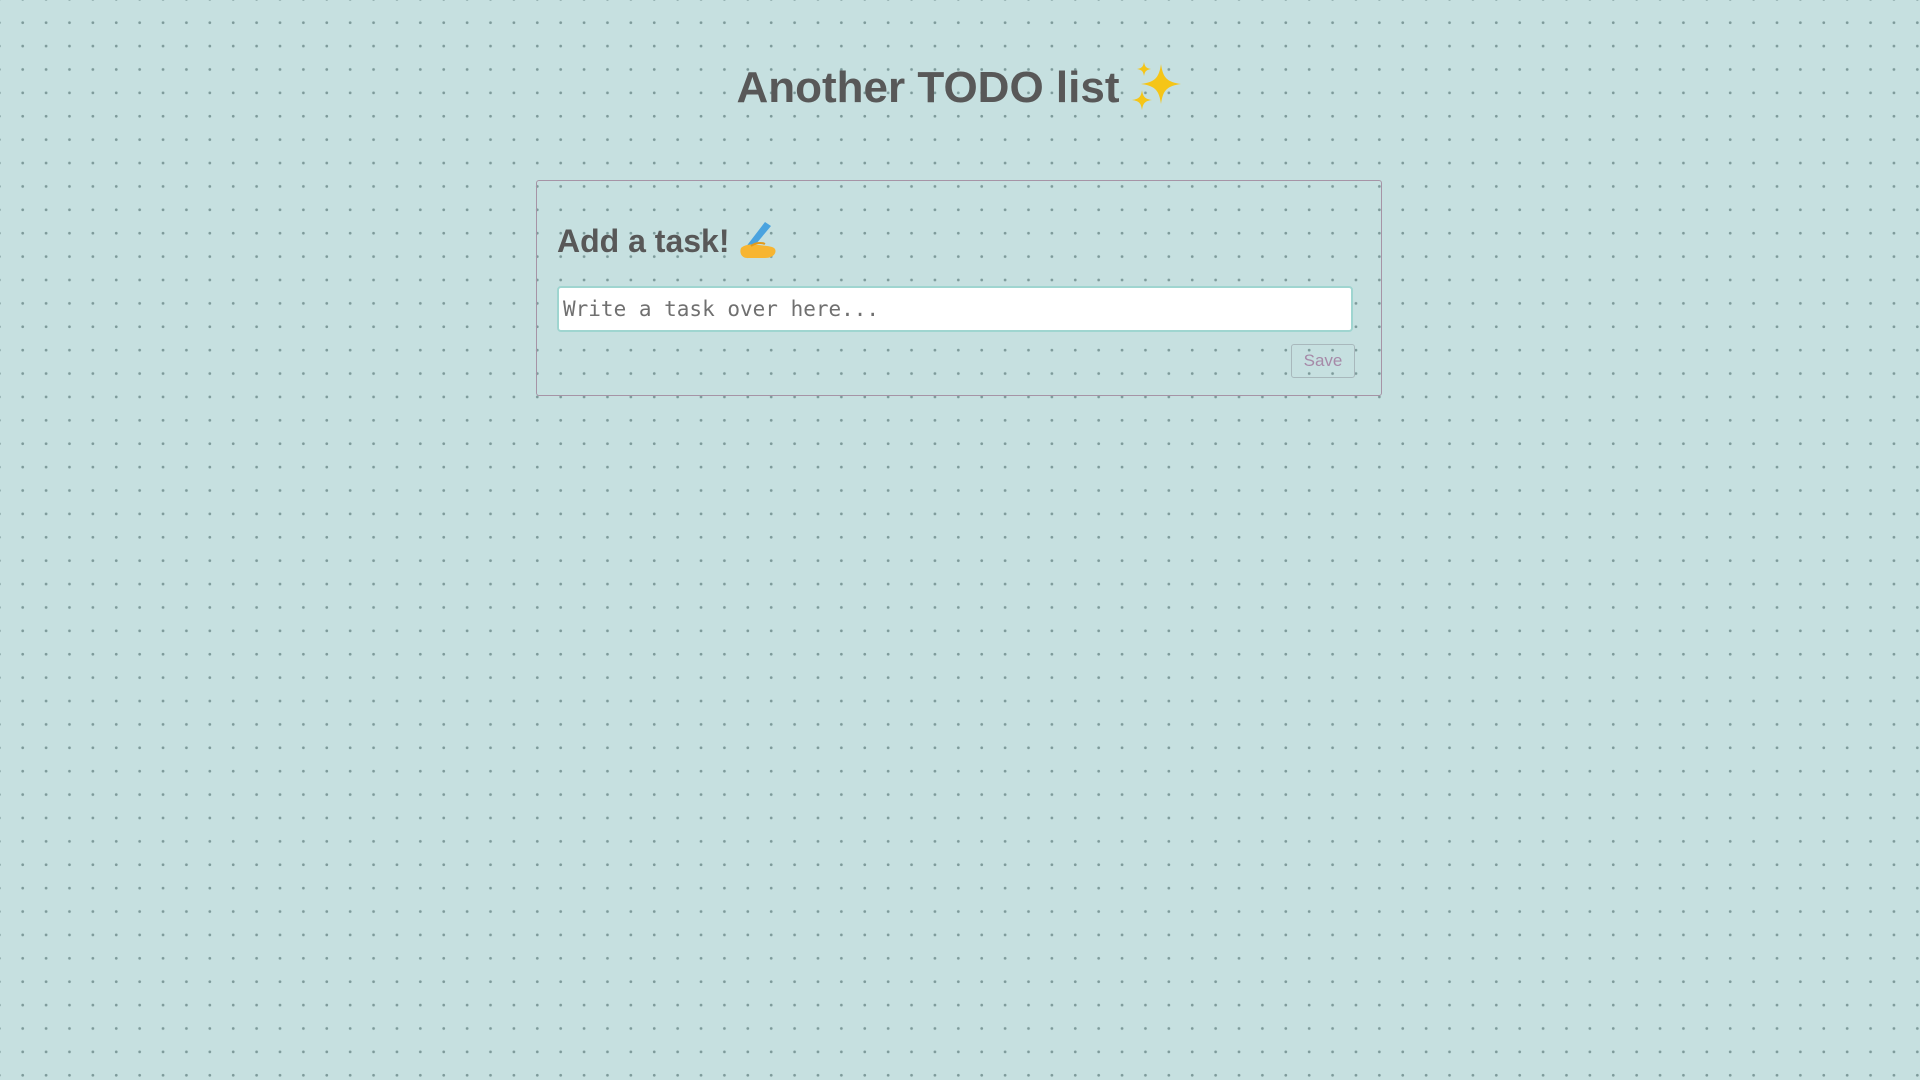 This screenshot has height=1080, width=1920. Describe the element at coordinates (928, 87) in the screenshot. I see `page-title-text: Another TODO list` at that location.